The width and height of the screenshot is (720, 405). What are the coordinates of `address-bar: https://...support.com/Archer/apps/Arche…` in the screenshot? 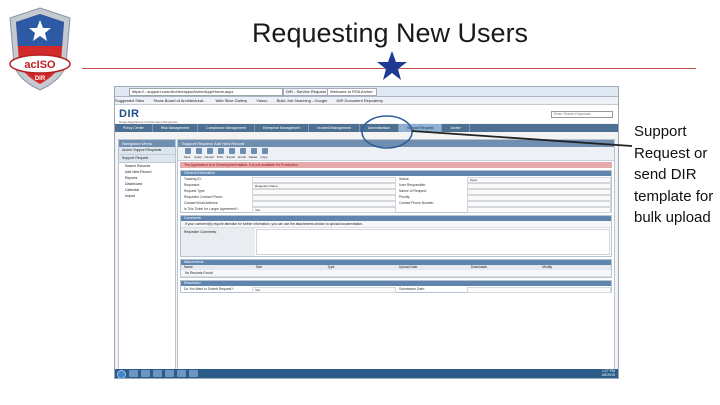 It's located at (206, 92).